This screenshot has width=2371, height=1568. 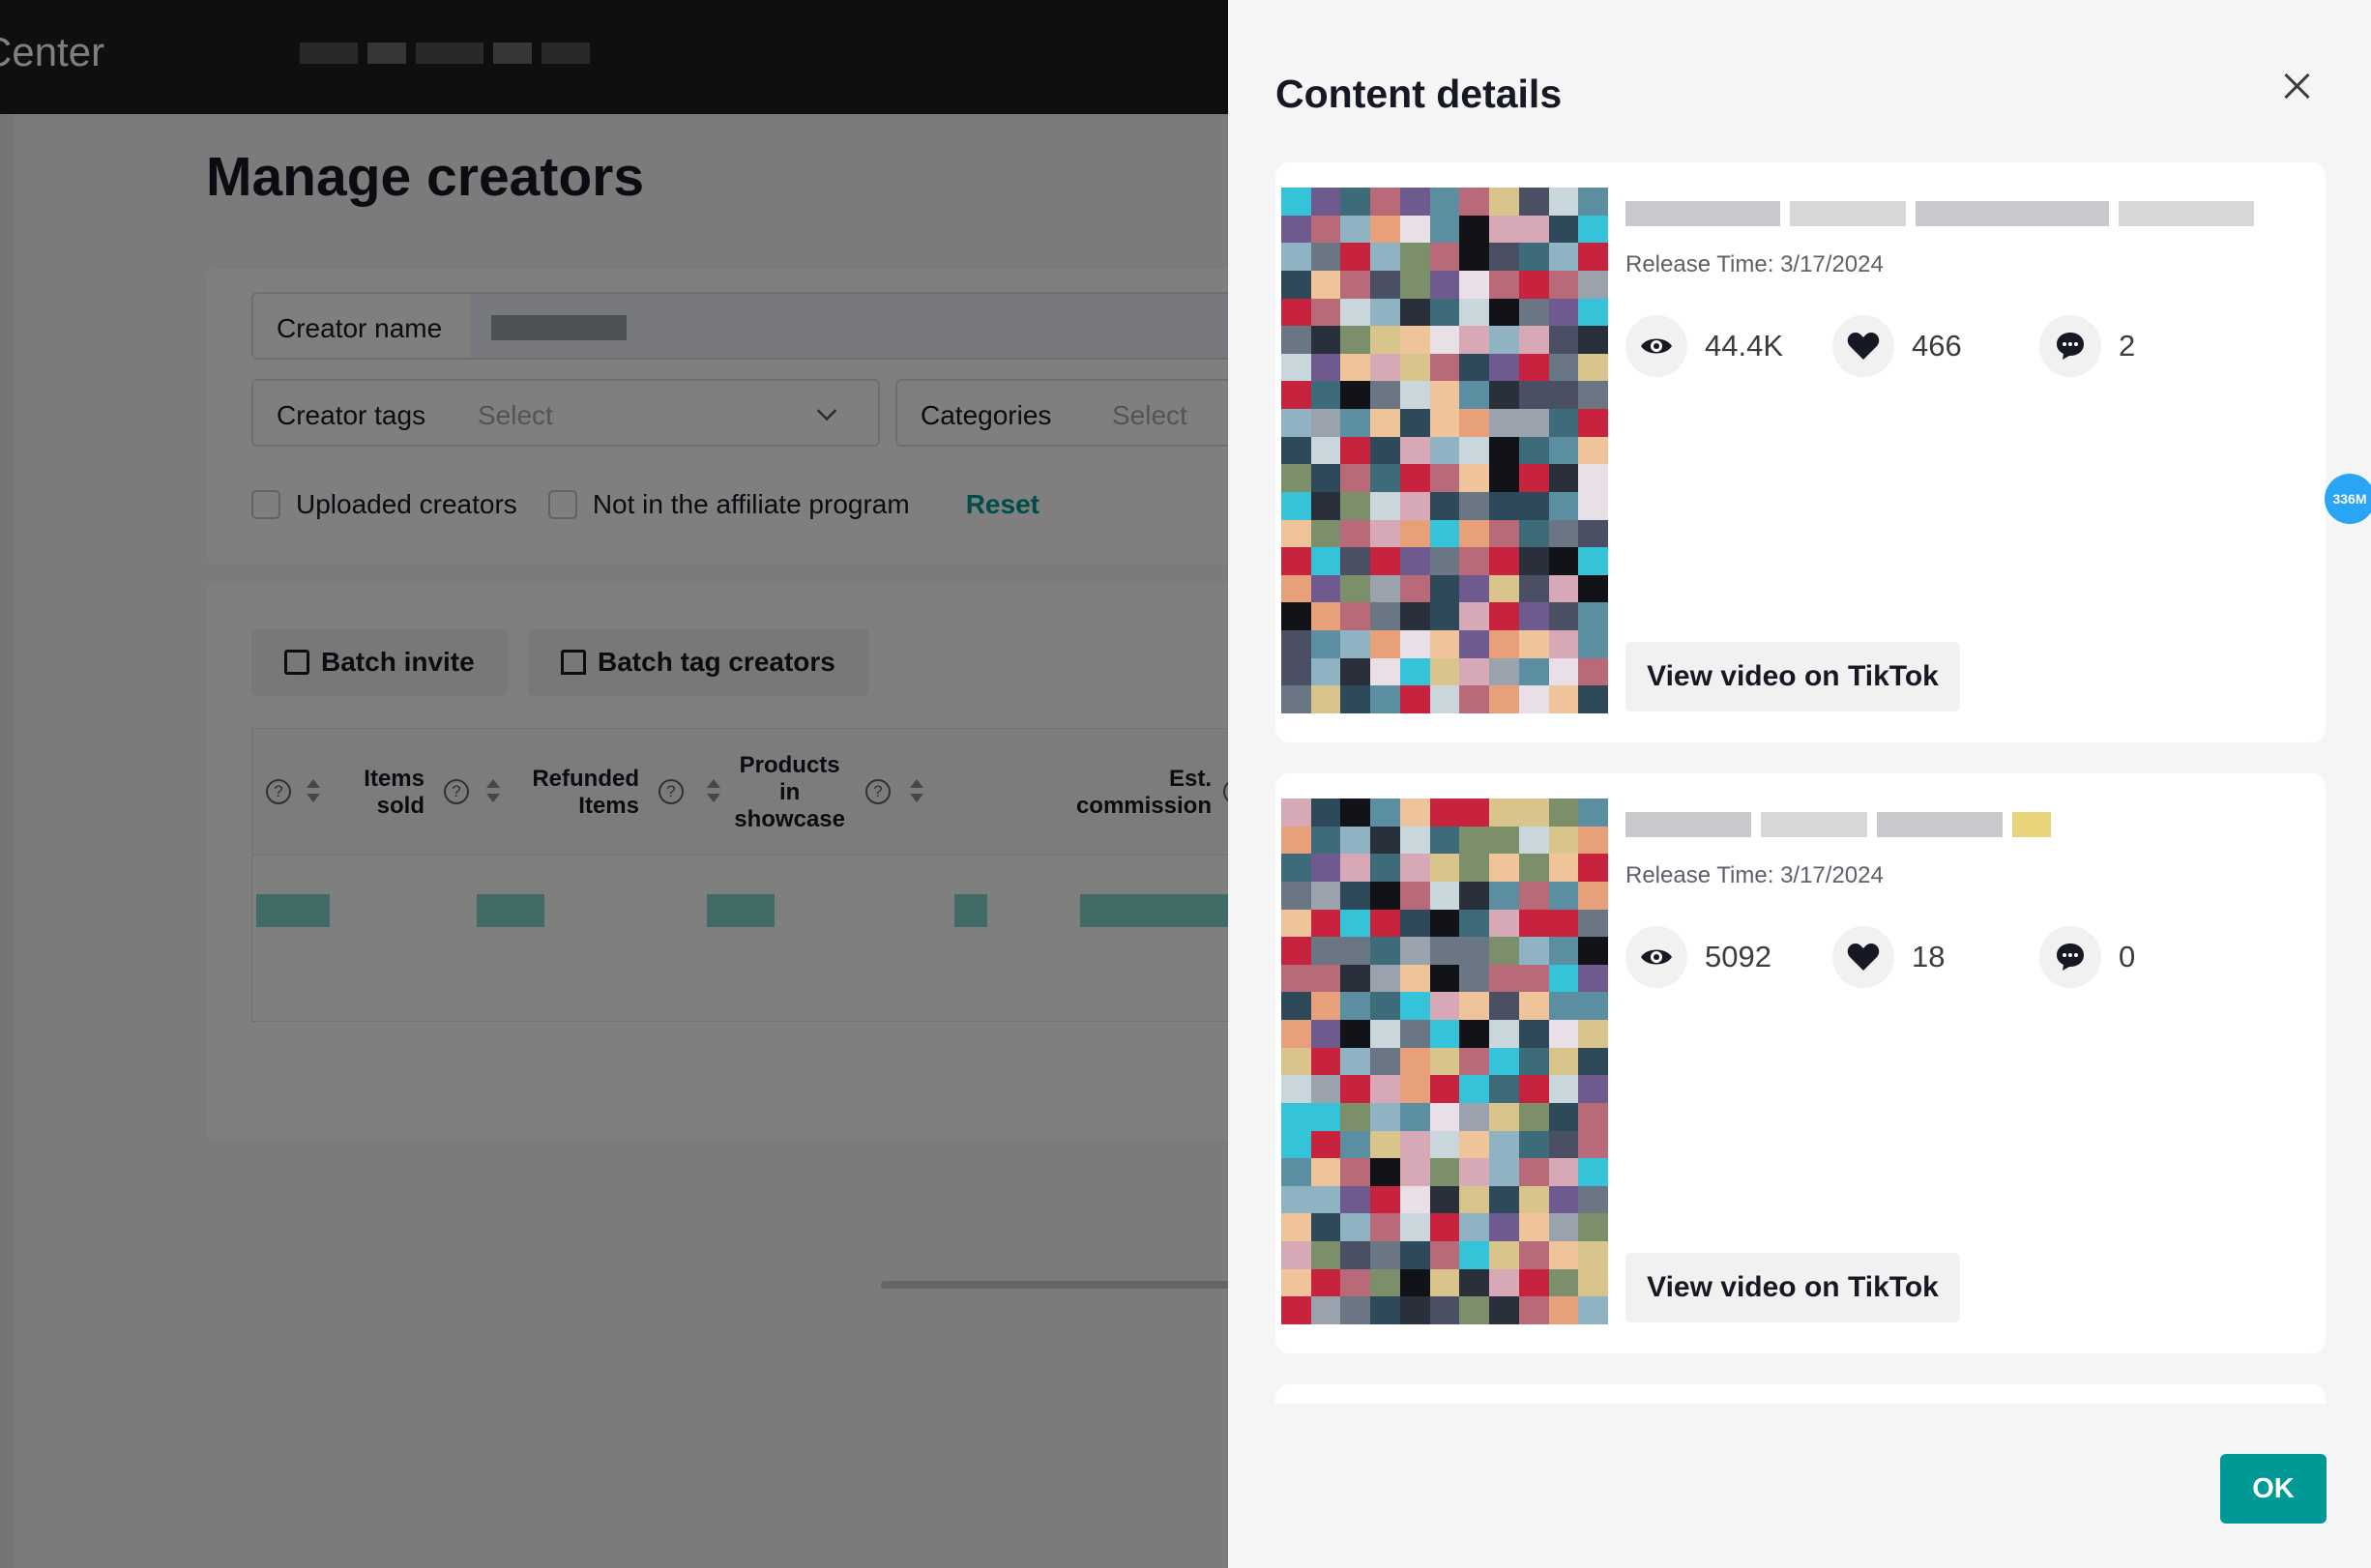 What do you see at coordinates (1897, 346) in the screenshot?
I see `likes-stat: 466` at bounding box center [1897, 346].